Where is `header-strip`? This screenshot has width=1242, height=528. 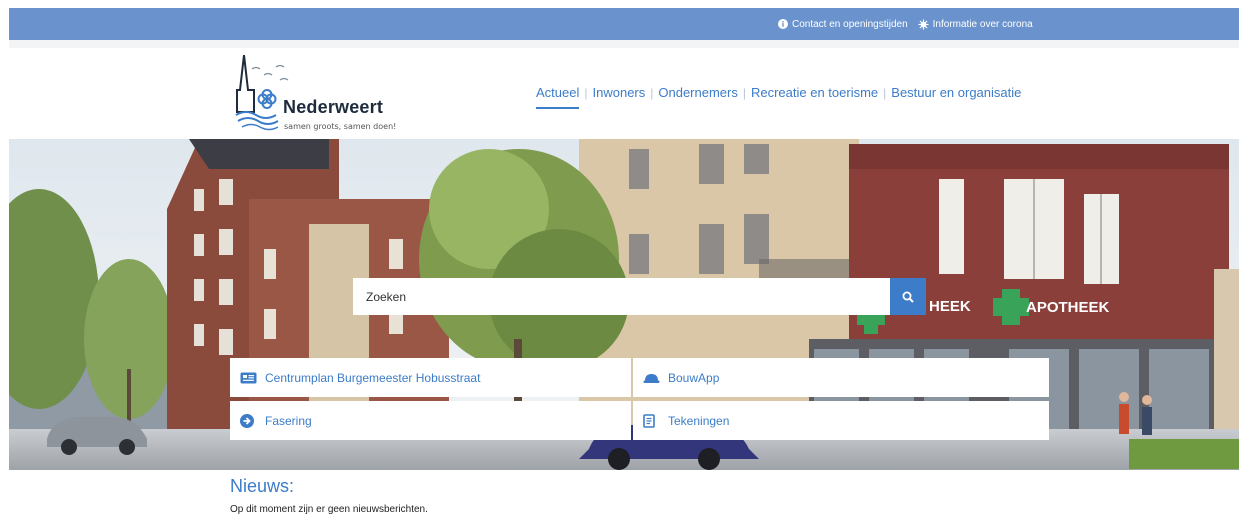
header-strip is located at coordinates (624, 44).